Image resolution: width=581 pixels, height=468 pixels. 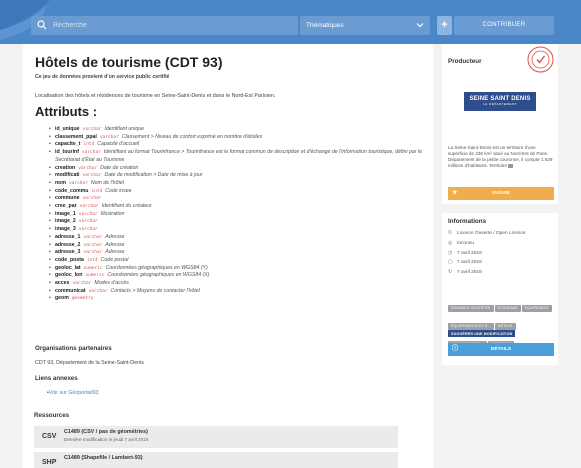 I want to click on resource-name: C1489 (Shapefile / Lambert-93), so click(x=103, y=458).